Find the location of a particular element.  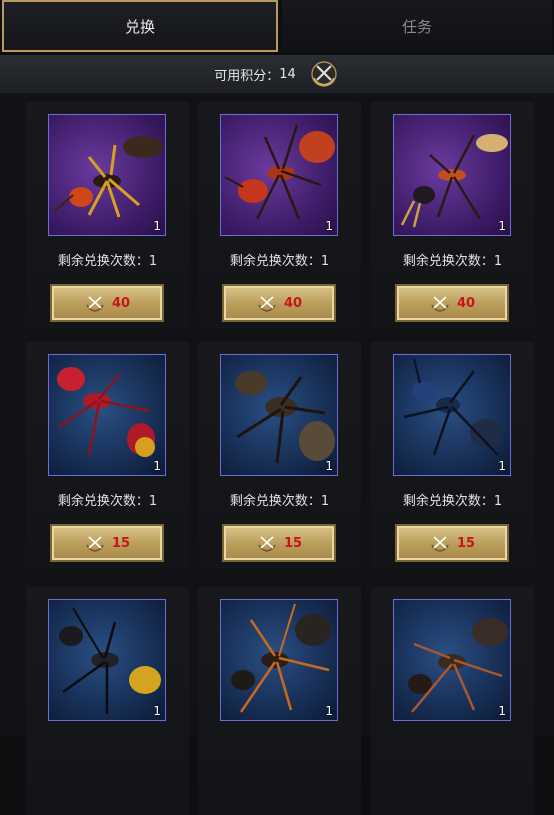

tab-tasks-label: 任务 is located at coordinates (416, 26).